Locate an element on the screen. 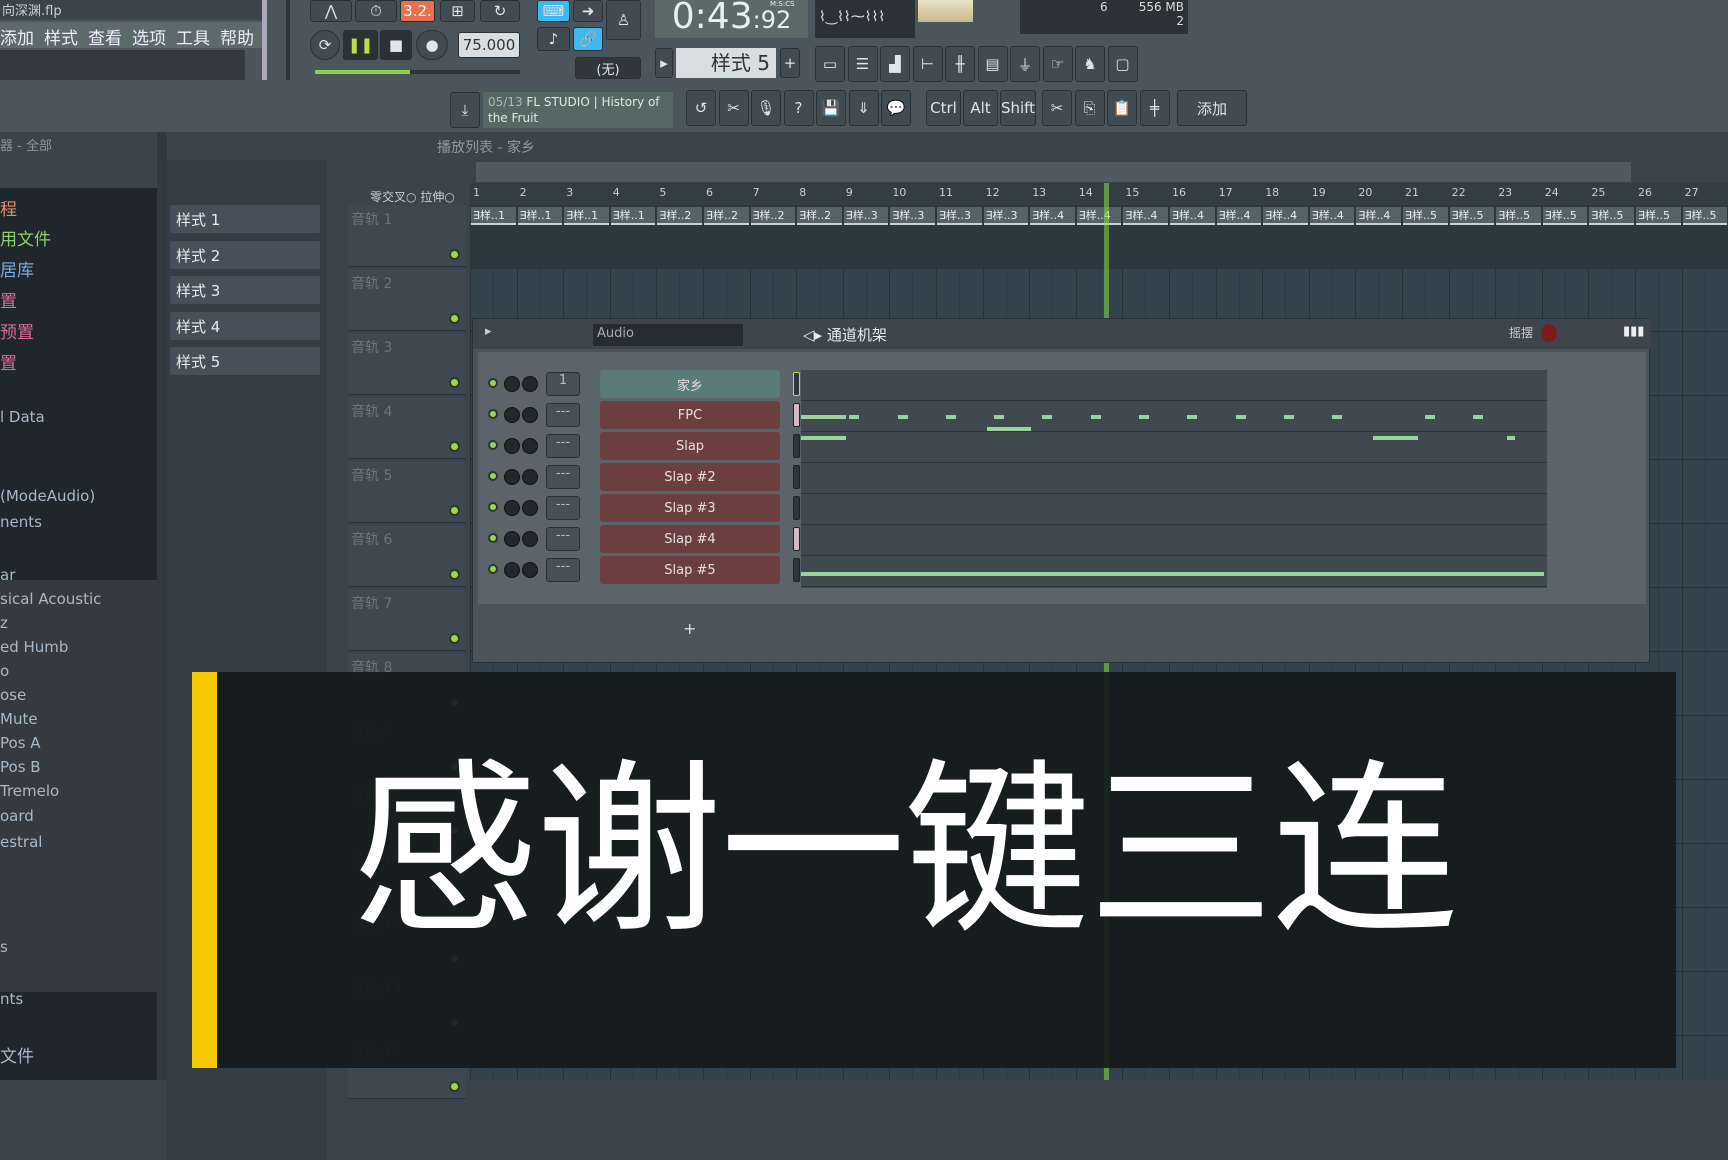 Image resolution: width=1728 pixels, height=1160 pixels. browser-item: o is located at coordinates (4, 671).